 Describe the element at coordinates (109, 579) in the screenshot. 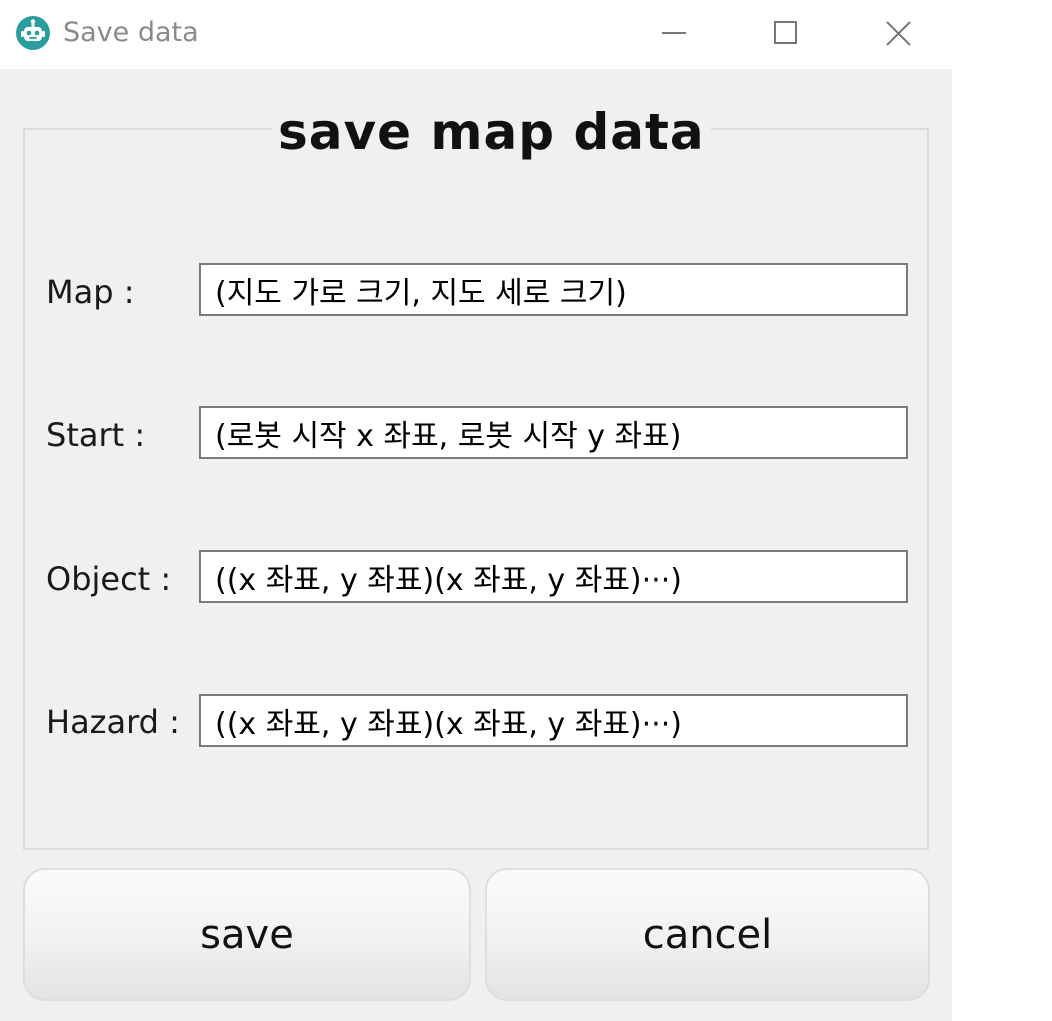

I see `object-label: Object :` at that location.